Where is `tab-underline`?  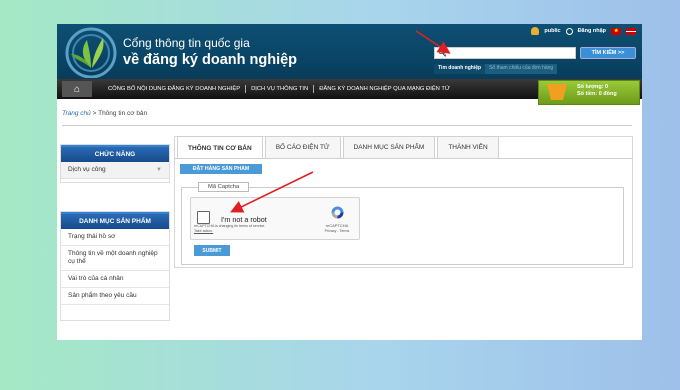
tab-underline is located at coordinates (403, 158).